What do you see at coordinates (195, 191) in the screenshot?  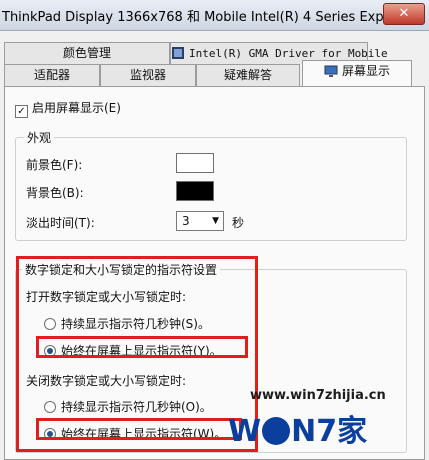 I see `background-color-swatch` at bounding box center [195, 191].